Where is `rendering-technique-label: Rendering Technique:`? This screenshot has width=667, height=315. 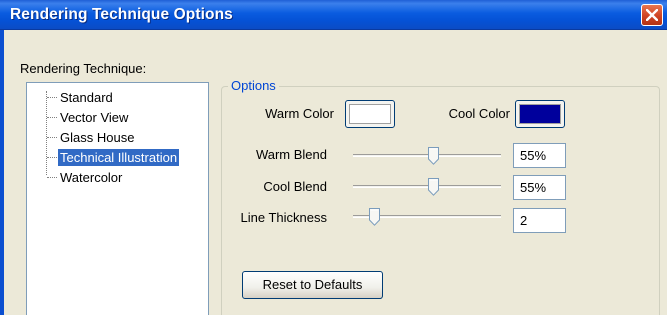
rendering-technique-label: Rendering Technique: is located at coordinates (83, 68).